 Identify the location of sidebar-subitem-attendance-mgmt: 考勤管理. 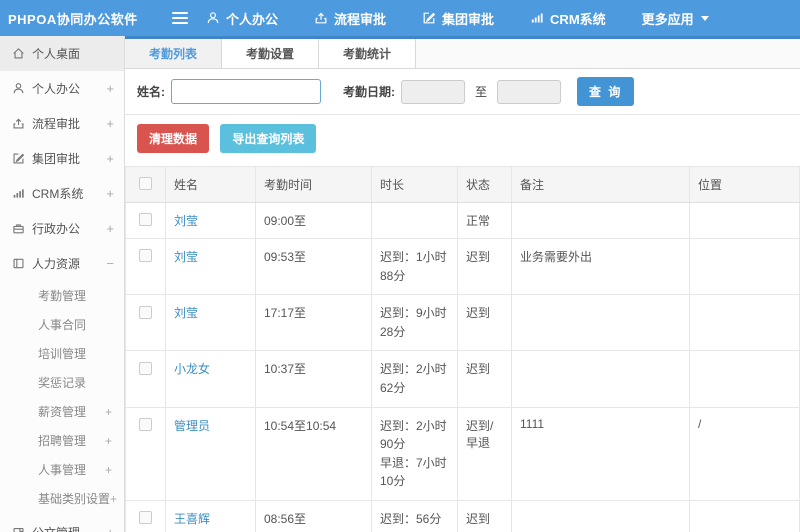
(62, 295).